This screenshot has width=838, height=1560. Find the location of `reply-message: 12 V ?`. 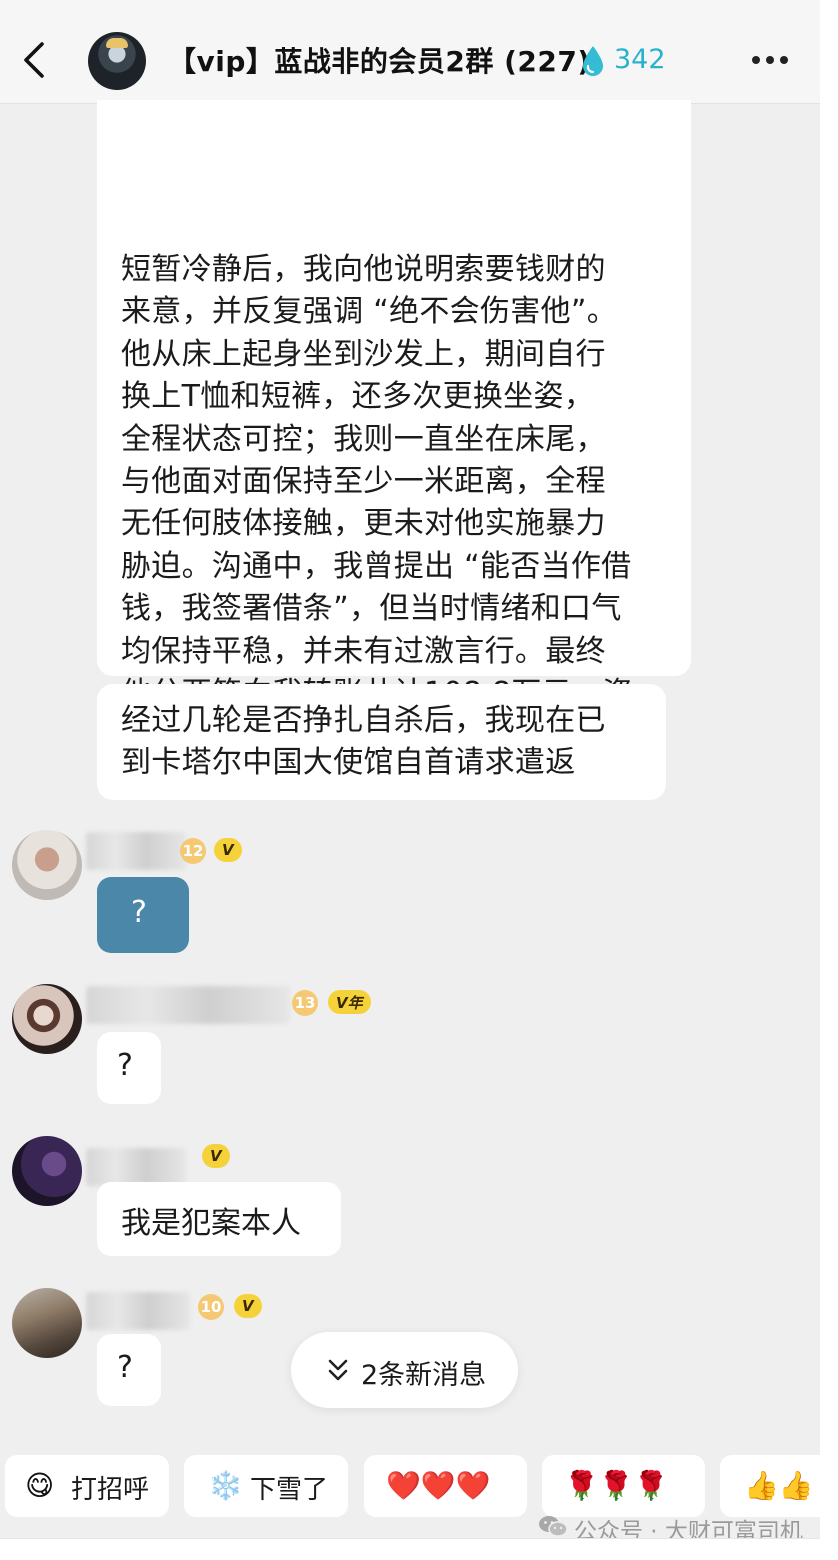

reply-message: 12 V ? is located at coordinates (410, 895).